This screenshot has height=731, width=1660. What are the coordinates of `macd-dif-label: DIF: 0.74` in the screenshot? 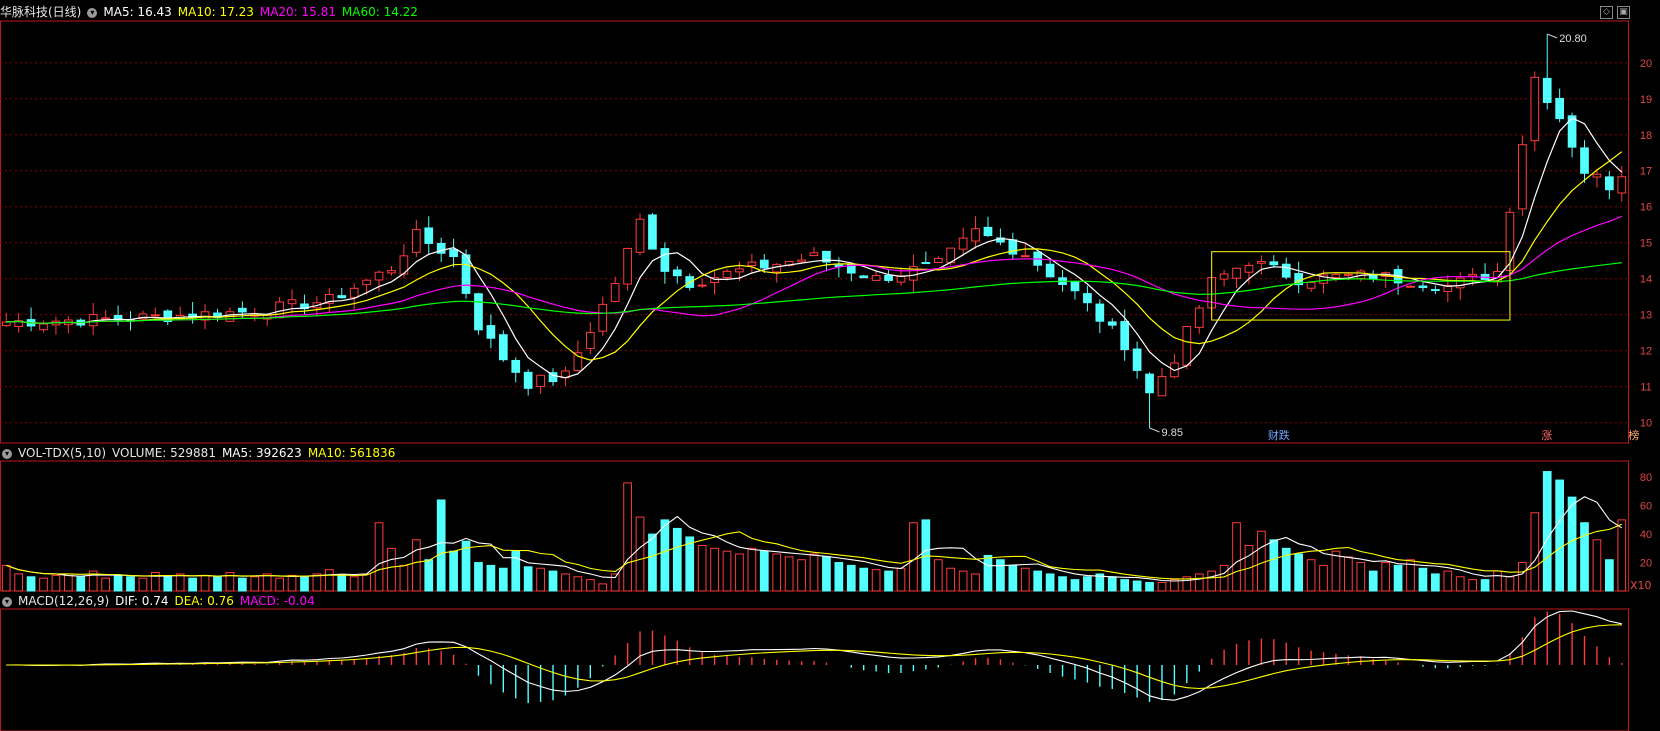 It's located at (142, 601).